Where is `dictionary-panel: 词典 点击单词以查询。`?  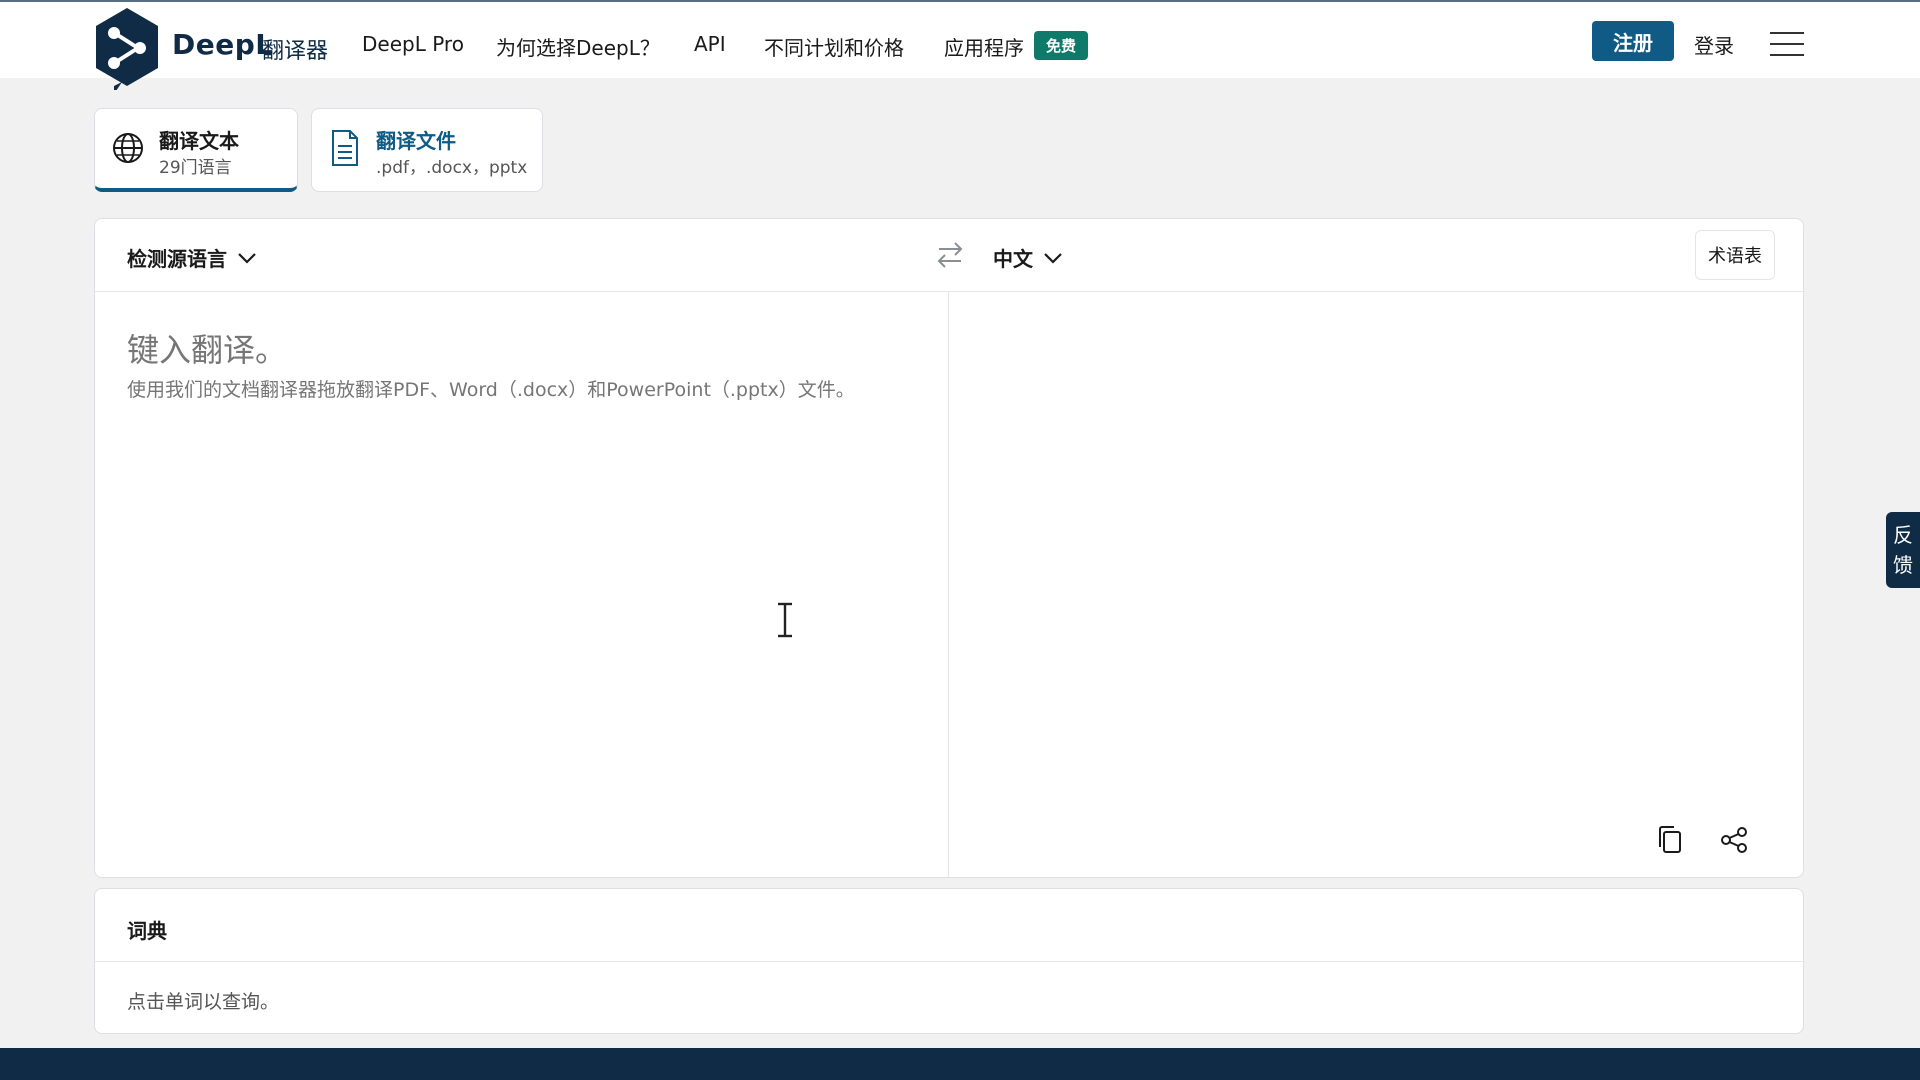 dictionary-panel: 词典 点击单词以查询。 is located at coordinates (949, 961).